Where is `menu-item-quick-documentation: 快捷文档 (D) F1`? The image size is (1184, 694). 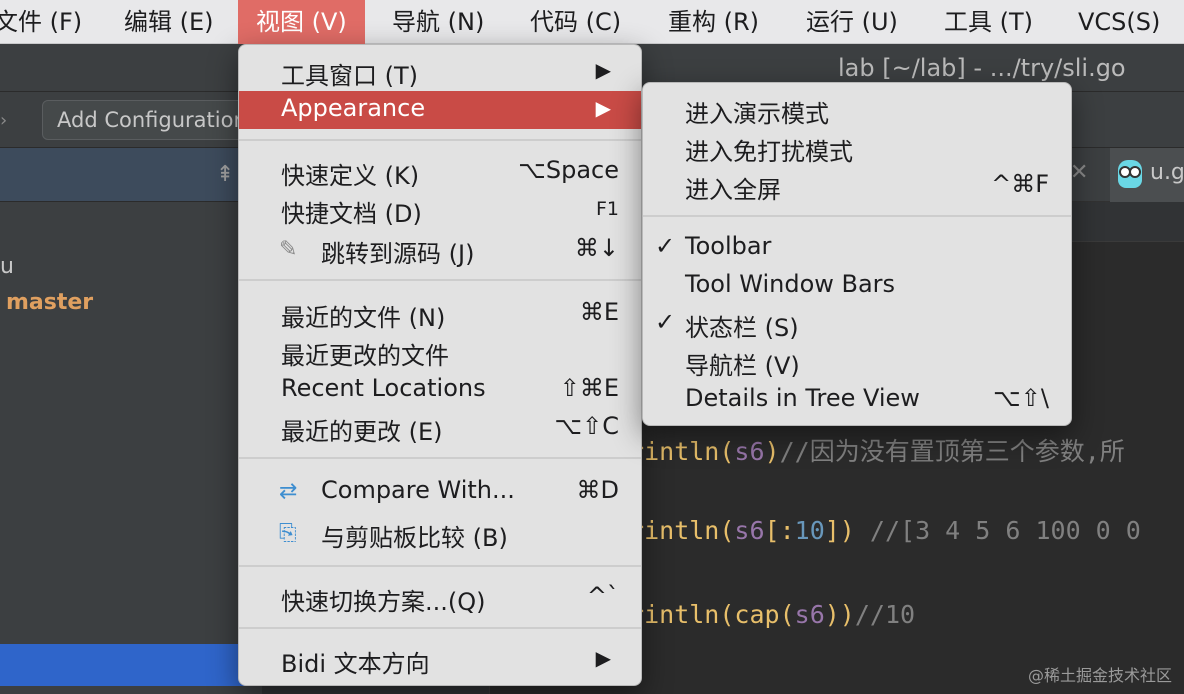 menu-item-quick-documentation: 快捷文档 (D) F1 is located at coordinates (440, 210).